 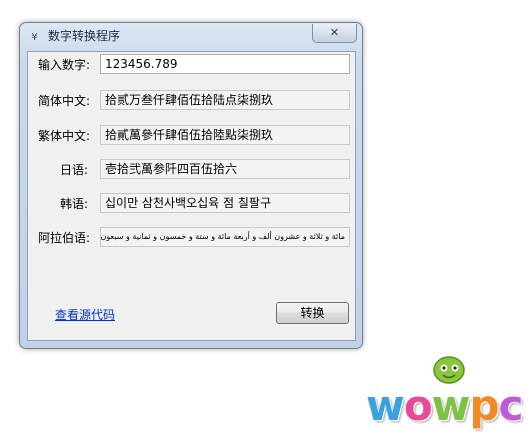 I want to click on wowpc-logo: wowpc, so click(x=446, y=392).